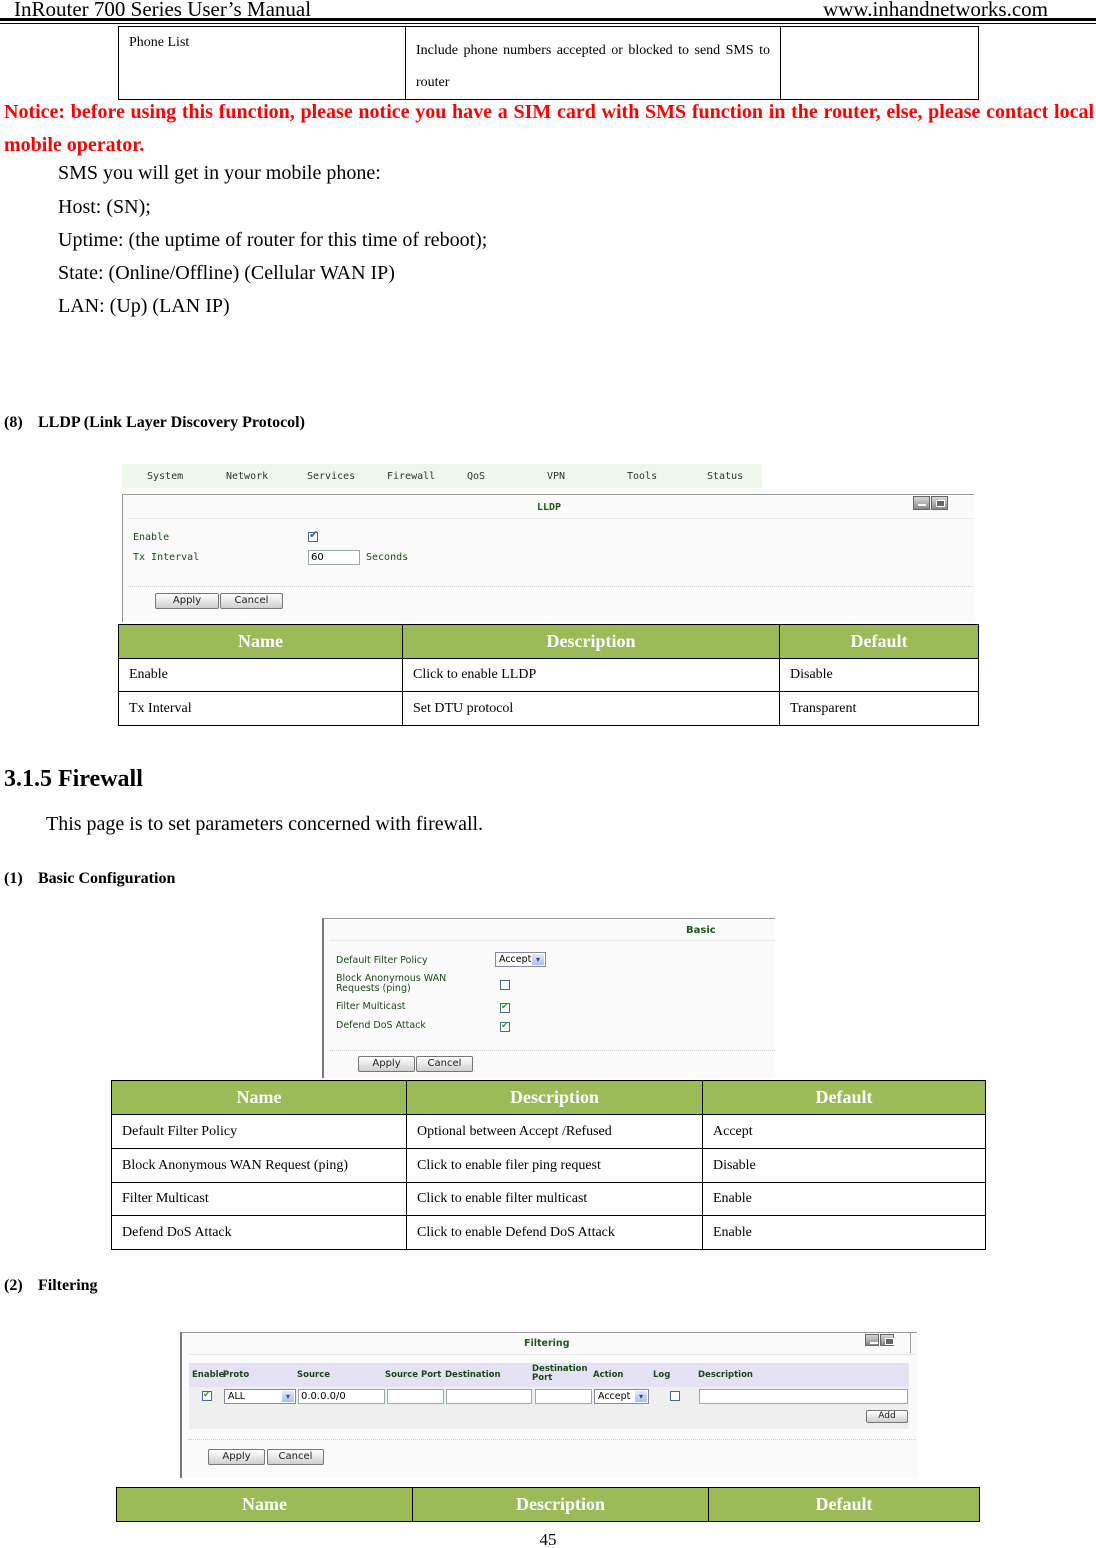 Image resolution: width=1096 pixels, height=1548 pixels. I want to click on heading-text: Filtering, so click(68, 1285).